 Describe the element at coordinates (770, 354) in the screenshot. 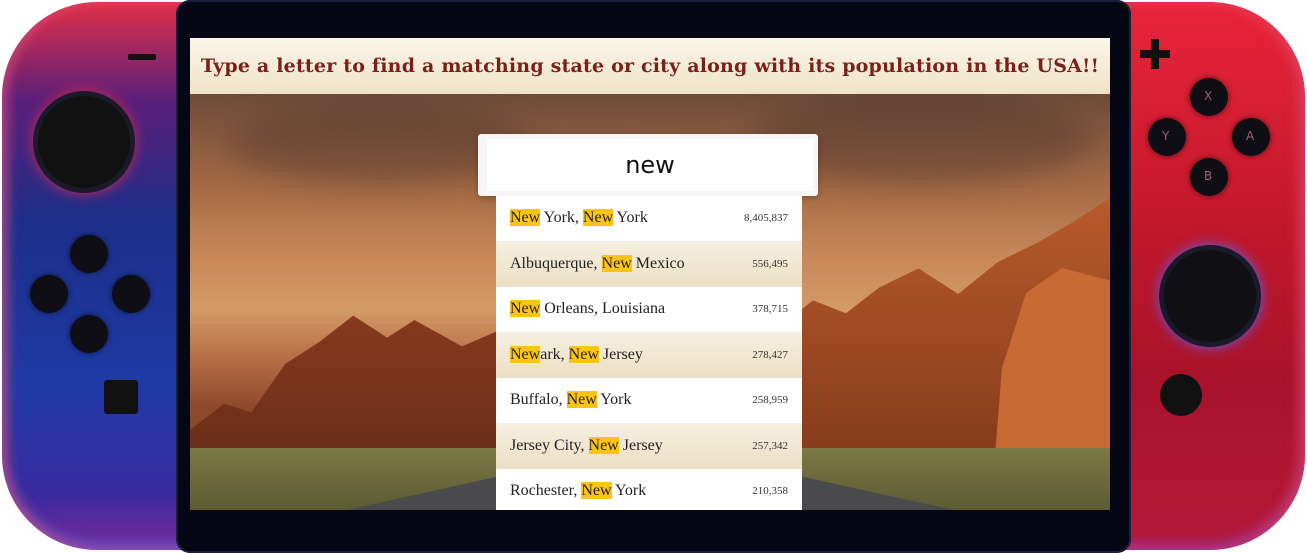

I see `result-population: 278,427` at that location.